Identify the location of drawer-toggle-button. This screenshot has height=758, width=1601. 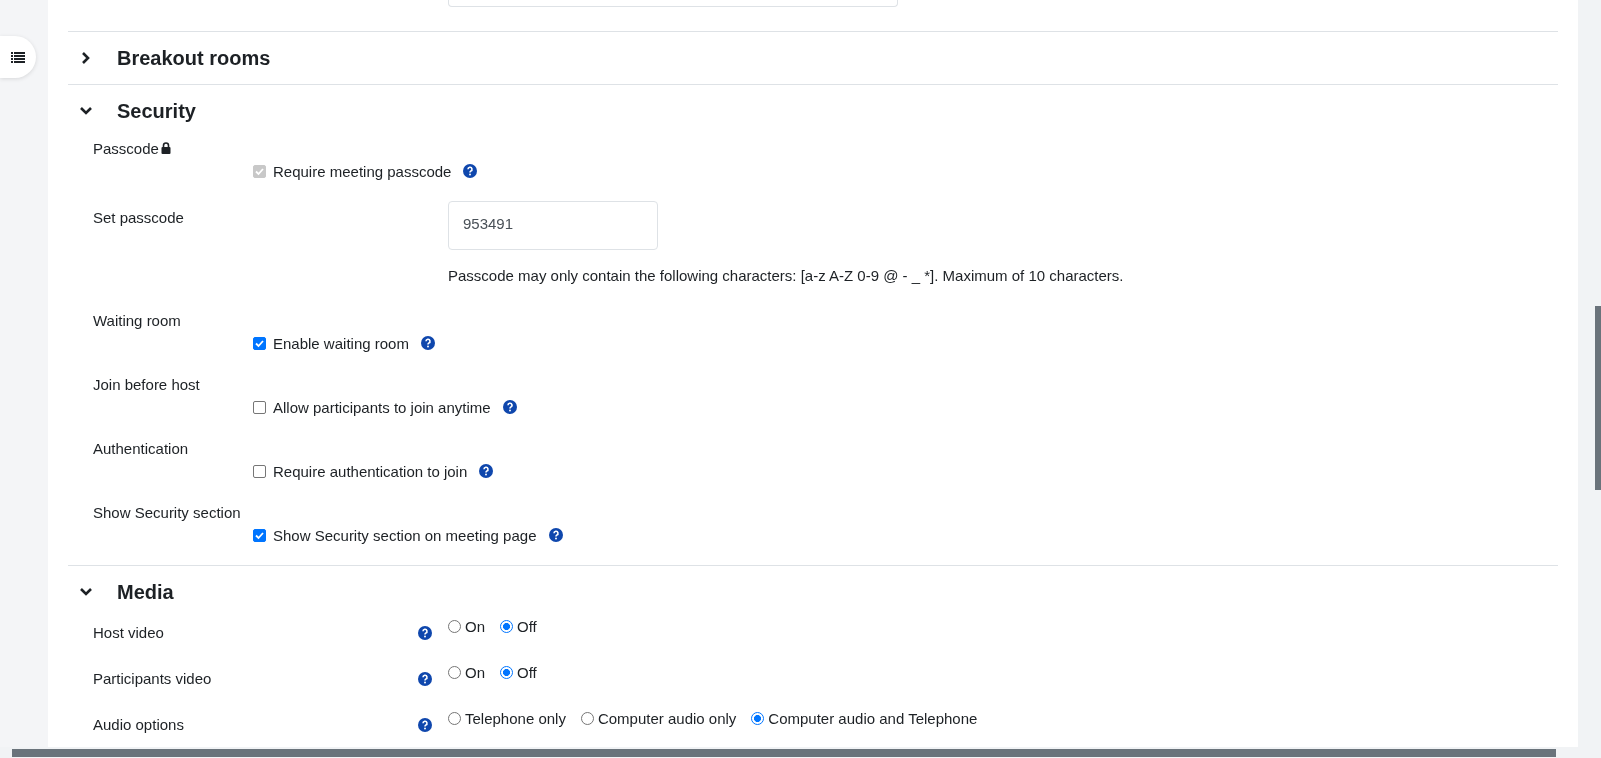
(18, 57).